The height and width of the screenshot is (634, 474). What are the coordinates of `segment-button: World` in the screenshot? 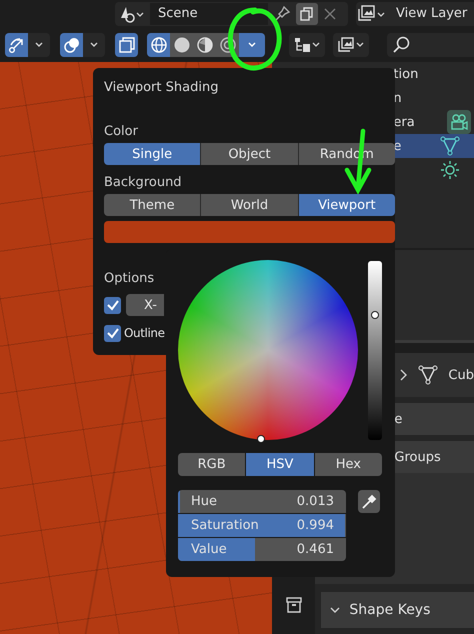 It's located at (249, 205).